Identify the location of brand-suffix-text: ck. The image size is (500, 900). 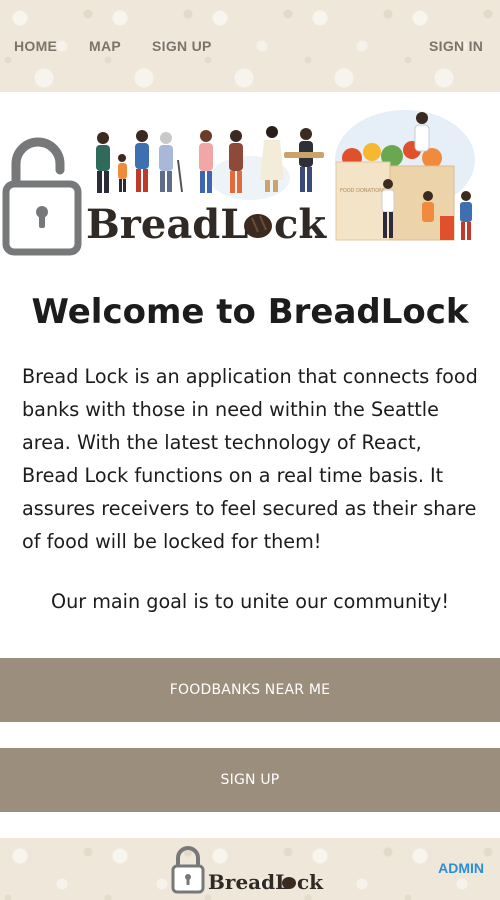
(300, 224).